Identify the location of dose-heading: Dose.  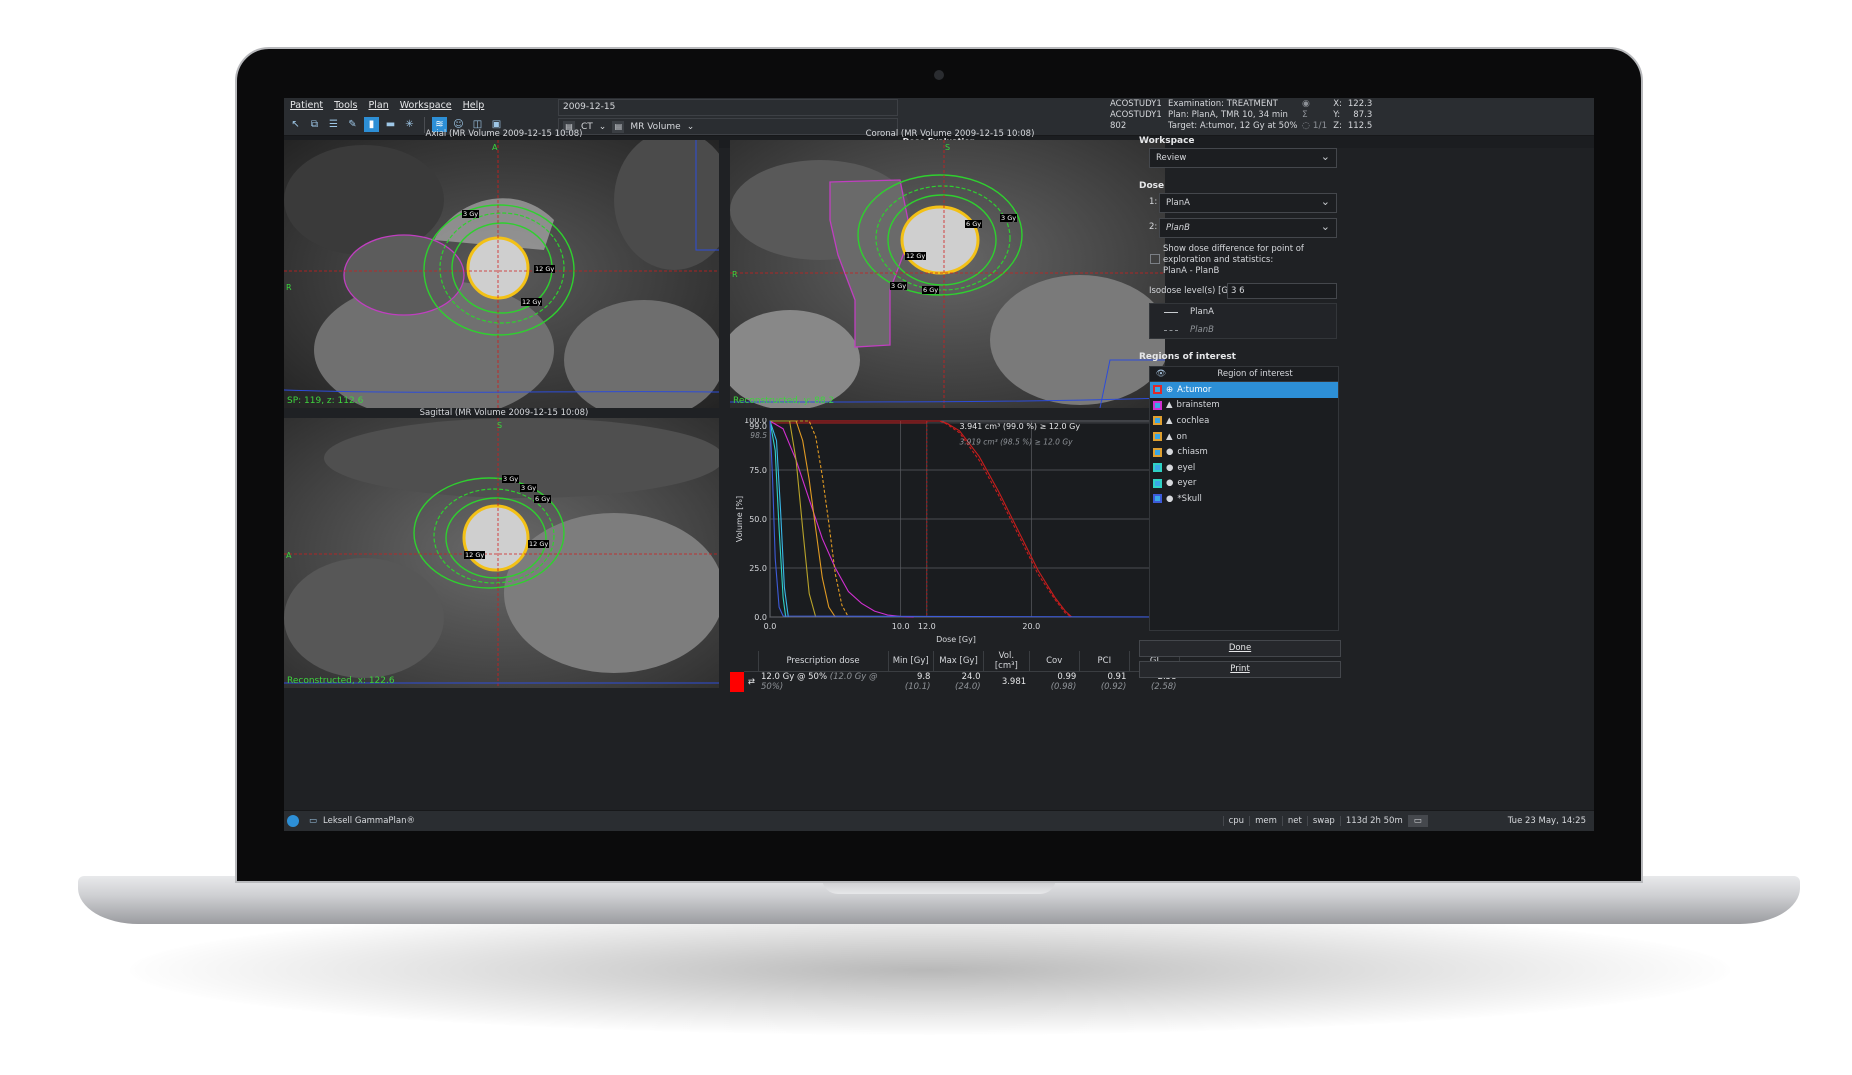
(1152, 186).